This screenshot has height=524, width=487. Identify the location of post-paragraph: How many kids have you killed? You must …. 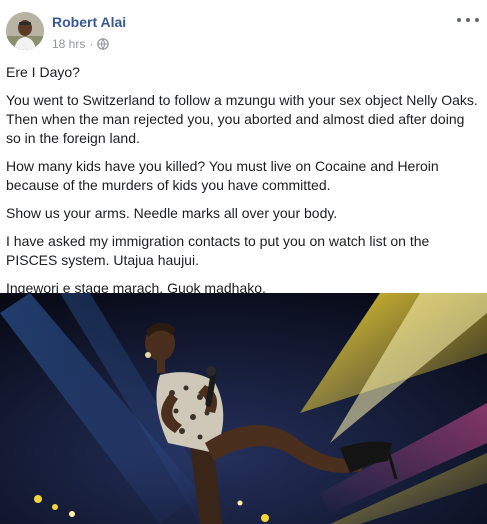
(222, 175).